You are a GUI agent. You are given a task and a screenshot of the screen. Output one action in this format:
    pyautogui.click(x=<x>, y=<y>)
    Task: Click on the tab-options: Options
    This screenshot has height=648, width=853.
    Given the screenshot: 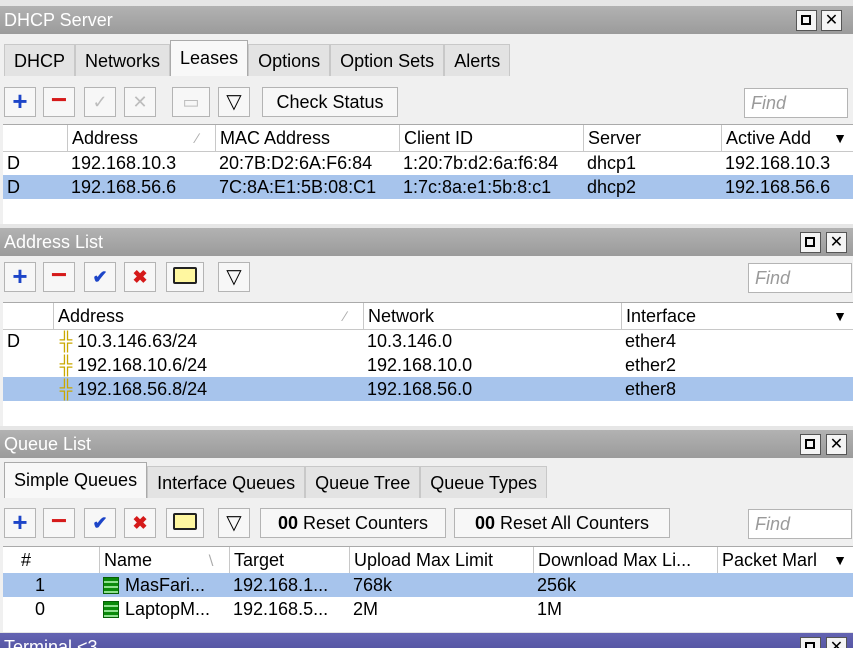 What is the action you would take?
    pyautogui.click(x=289, y=60)
    